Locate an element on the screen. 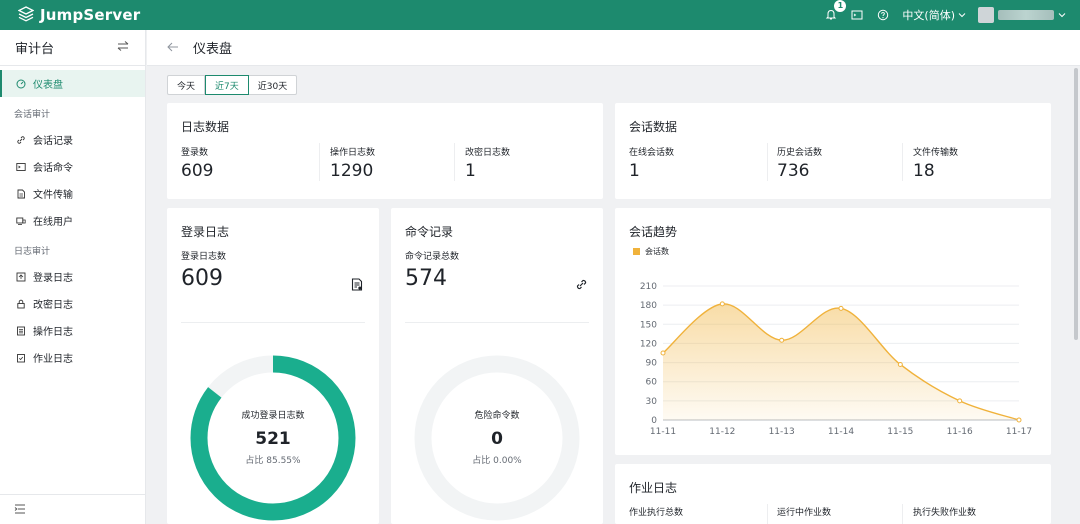 The width and height of the screenshot is (1080, 524). command-log-total: 574 is located at coordinates (426, 278).